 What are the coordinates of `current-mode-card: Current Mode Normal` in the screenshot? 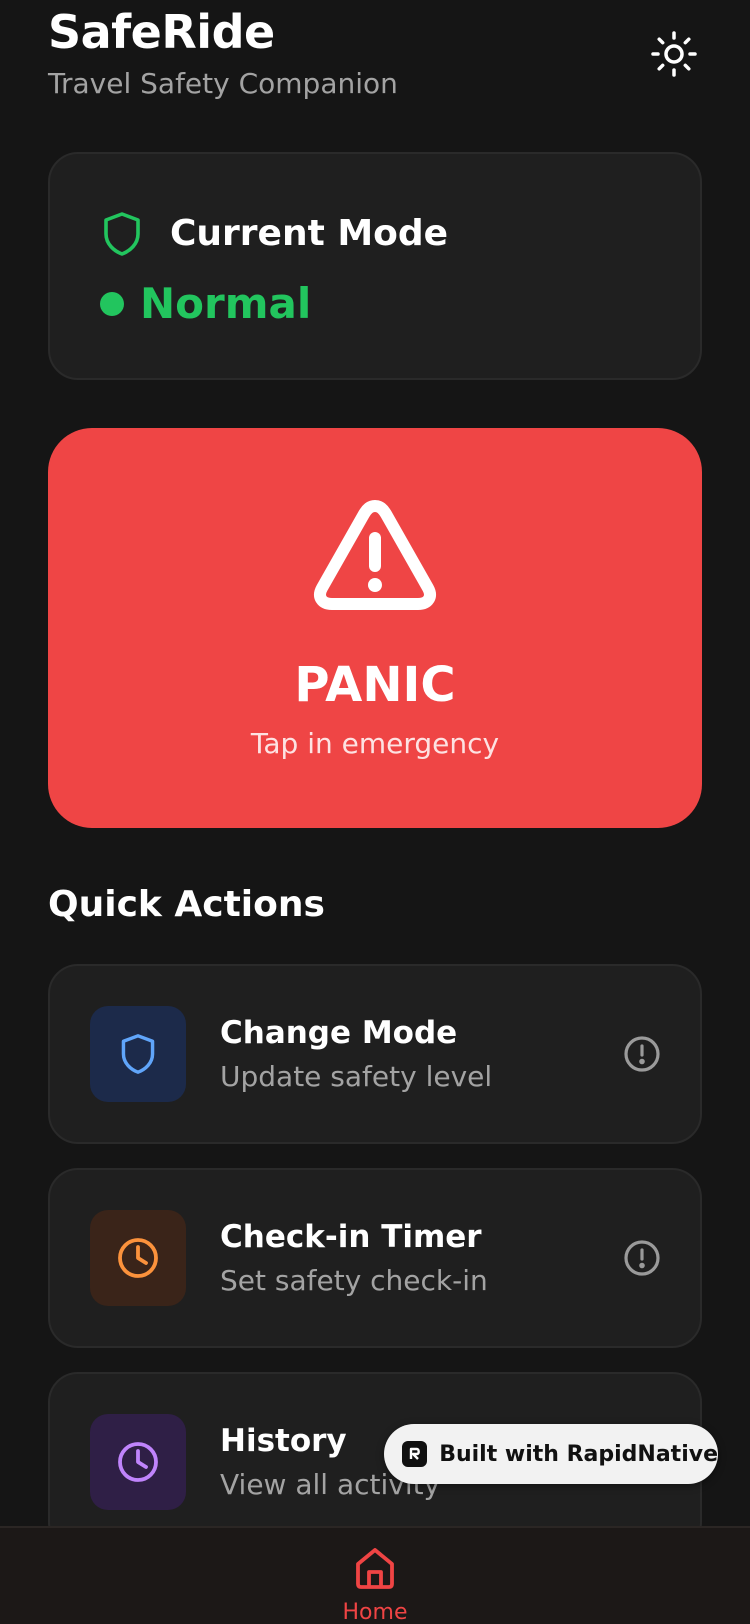 It's located at (375, 266).